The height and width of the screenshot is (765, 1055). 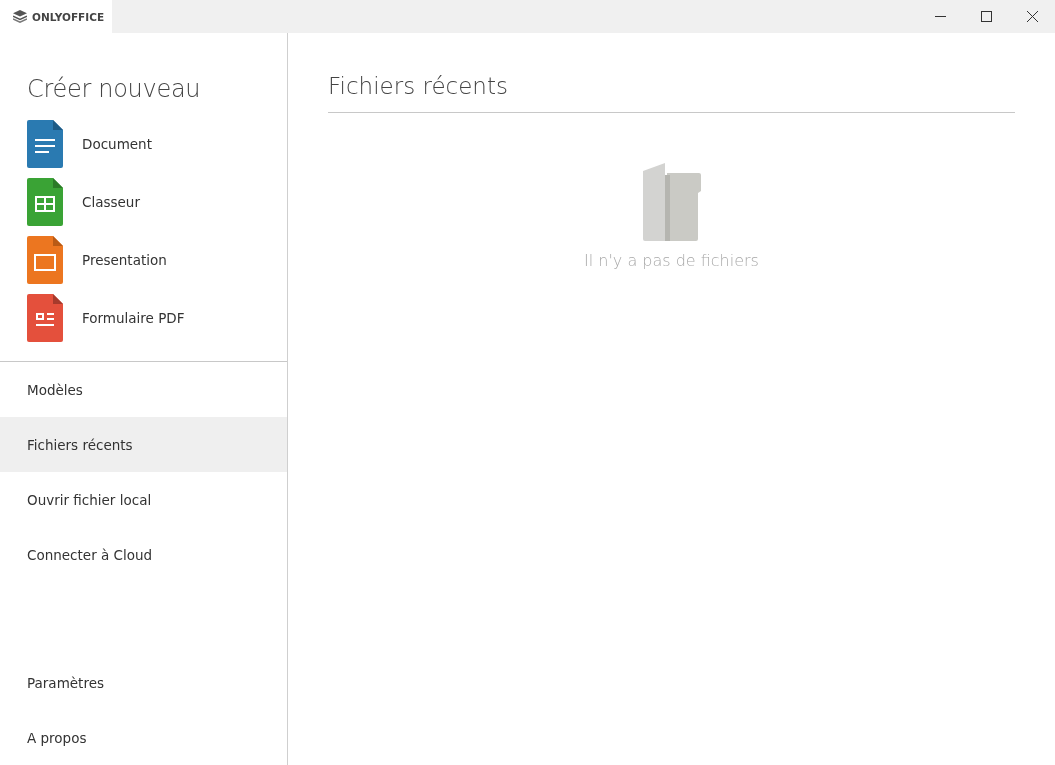 What do you see at coordinates (114, 89) in the screenshot?
I see `create-heading: Créer nouveau` at bounding box center [114, 89].